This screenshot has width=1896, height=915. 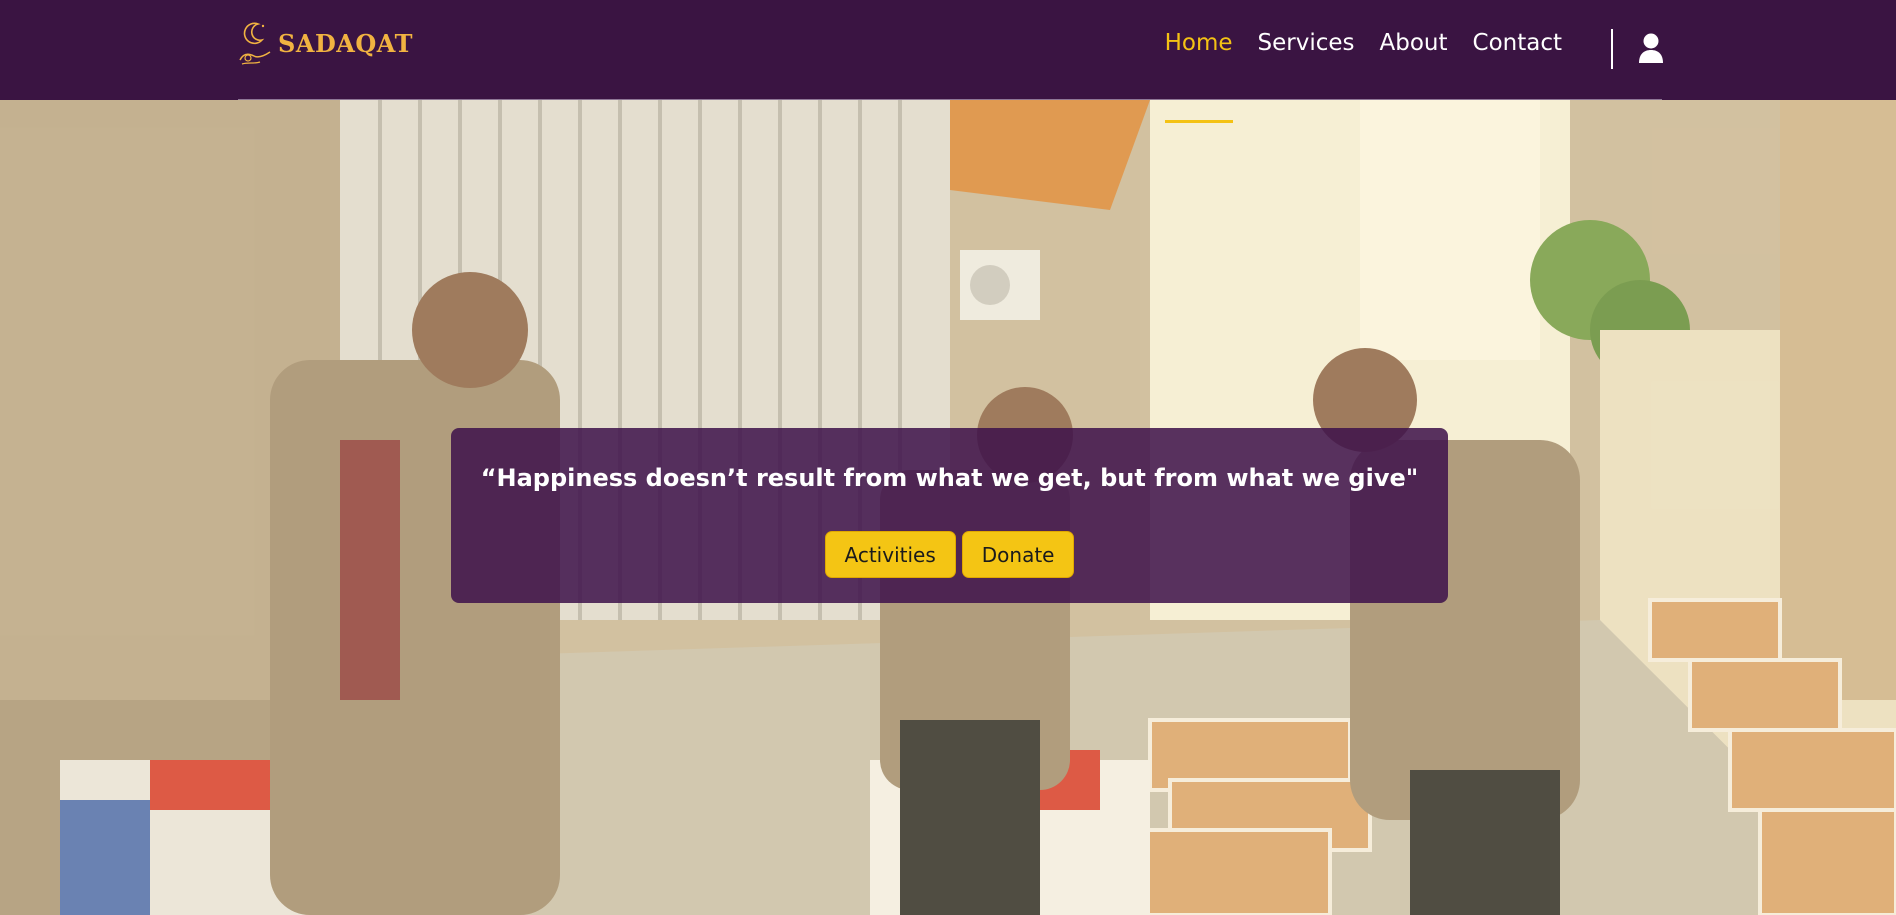 What do you see at coordinates (1018, 554) in the screenshot?
I see `donate-button: Donate` at bounding box center [1018, 554].